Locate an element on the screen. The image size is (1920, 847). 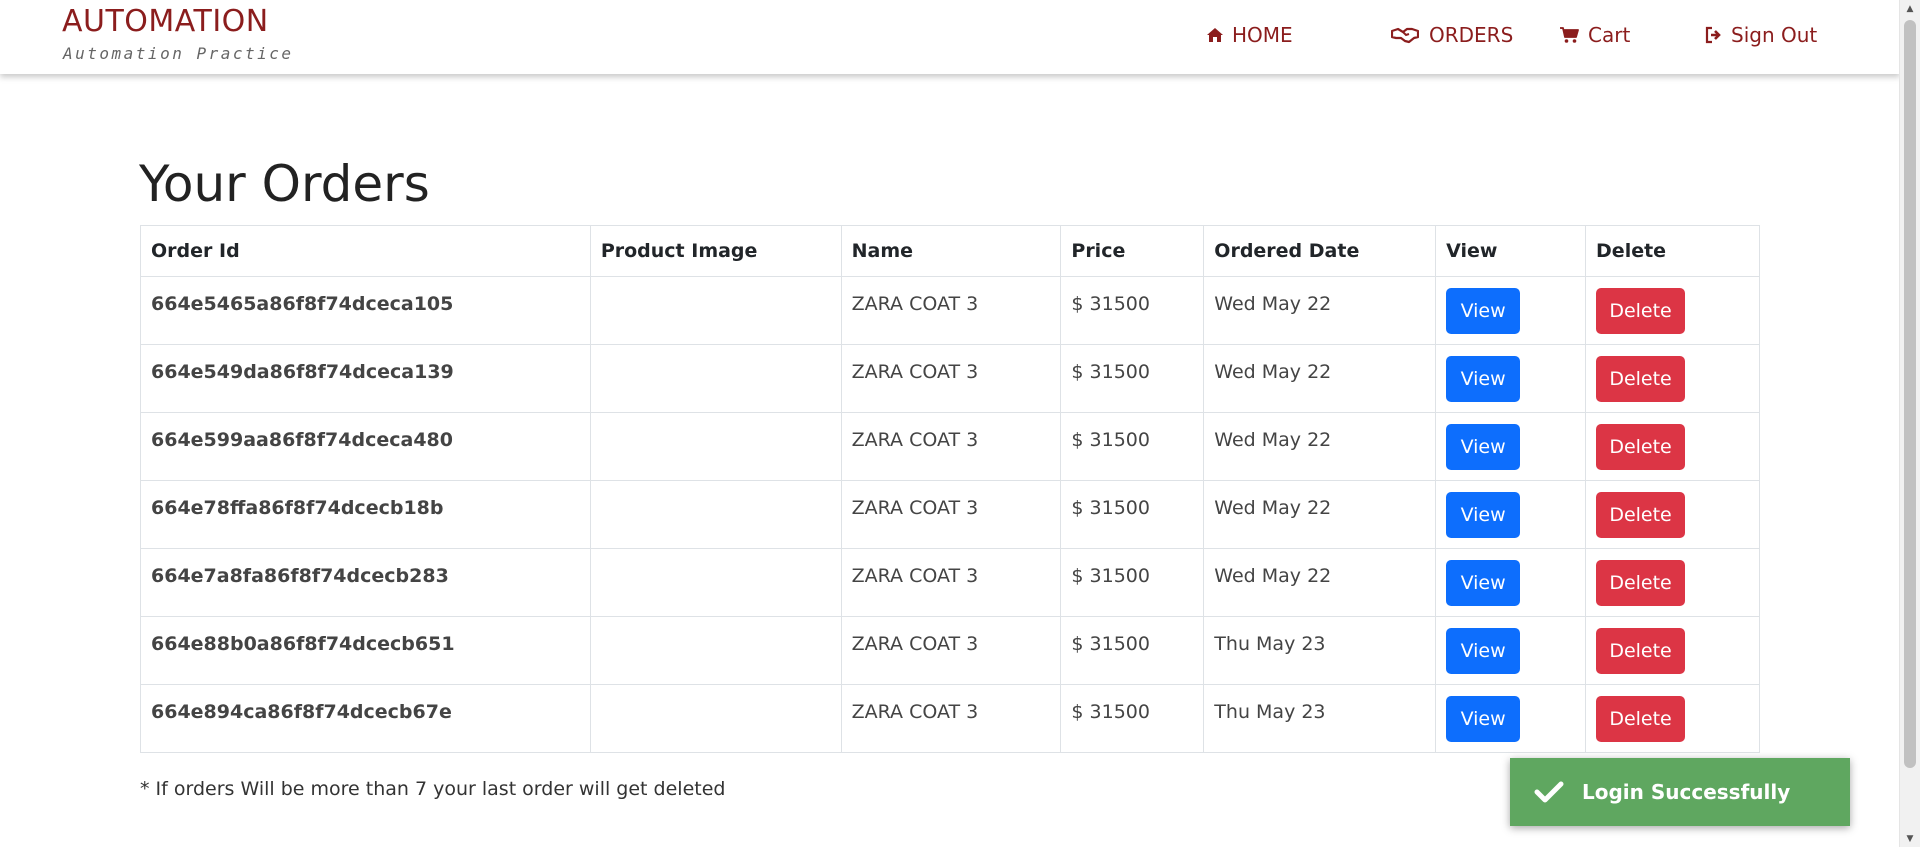
header-delete: Delete is located at coordinates (1672, 251).